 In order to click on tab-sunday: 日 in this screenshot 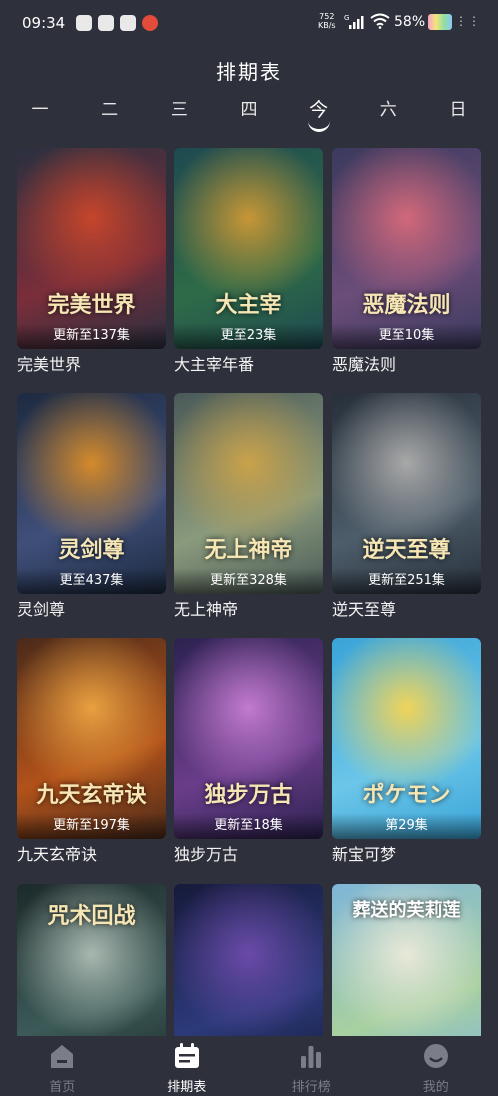, I will do `click(458, 115)`.